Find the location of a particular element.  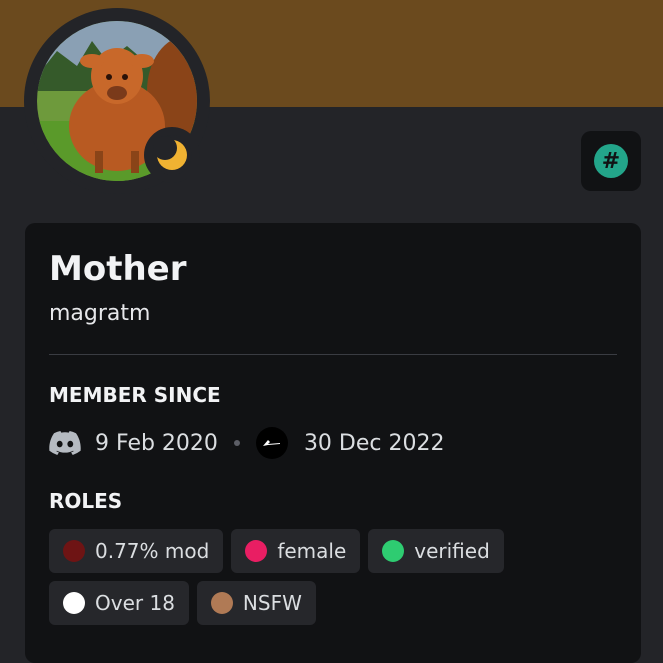

role-pill: female is located at coordinates (296, 551).